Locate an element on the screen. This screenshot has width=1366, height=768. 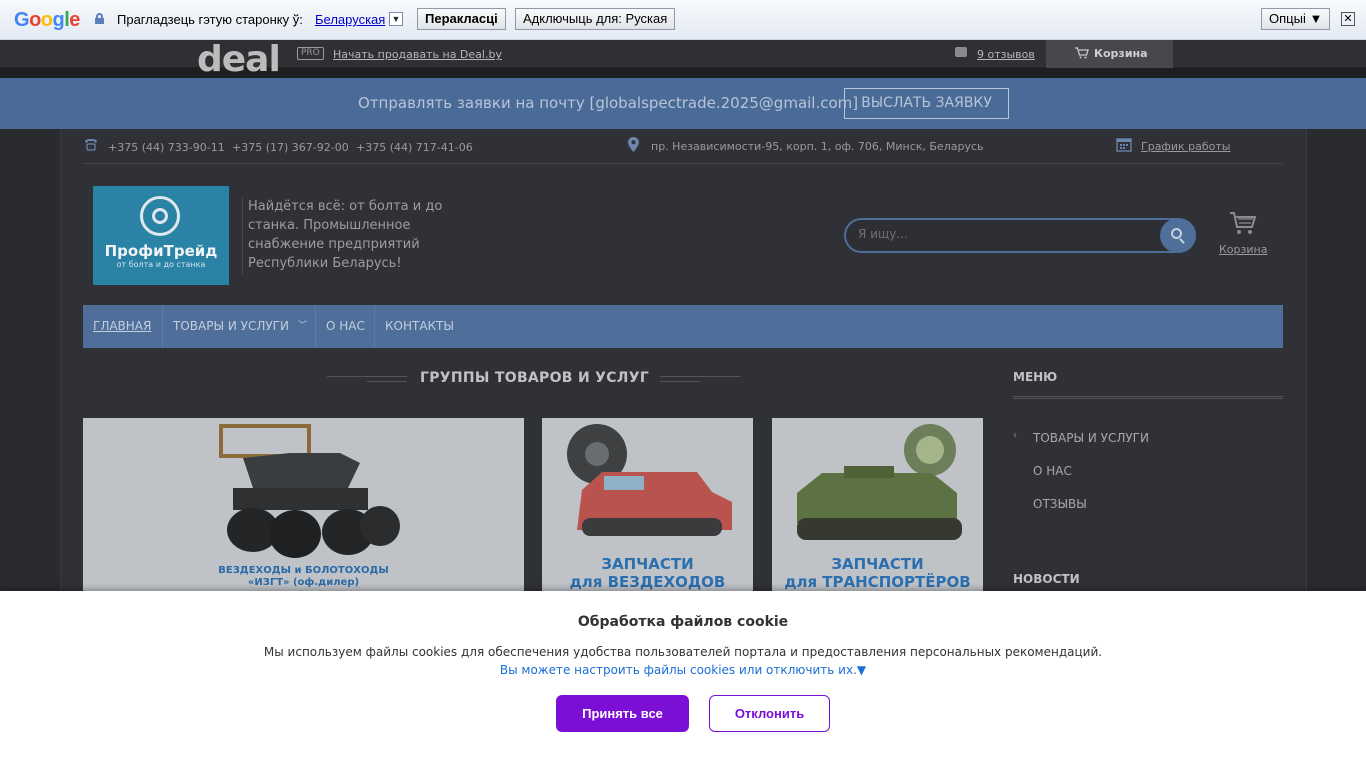
phone-number: +375 (17) 367-92-00 is located at coordinates (290, 147).